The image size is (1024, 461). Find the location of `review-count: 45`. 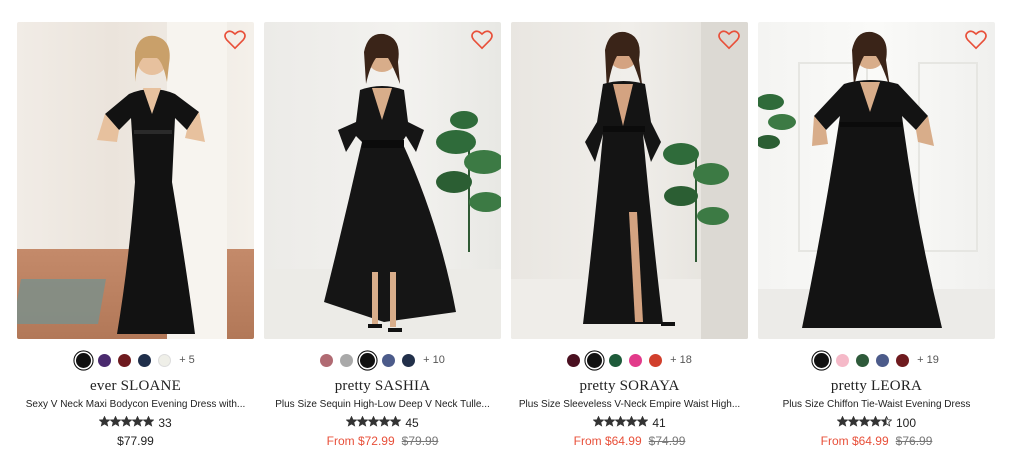

review-count: 45 is located at coordinates (411, 423).